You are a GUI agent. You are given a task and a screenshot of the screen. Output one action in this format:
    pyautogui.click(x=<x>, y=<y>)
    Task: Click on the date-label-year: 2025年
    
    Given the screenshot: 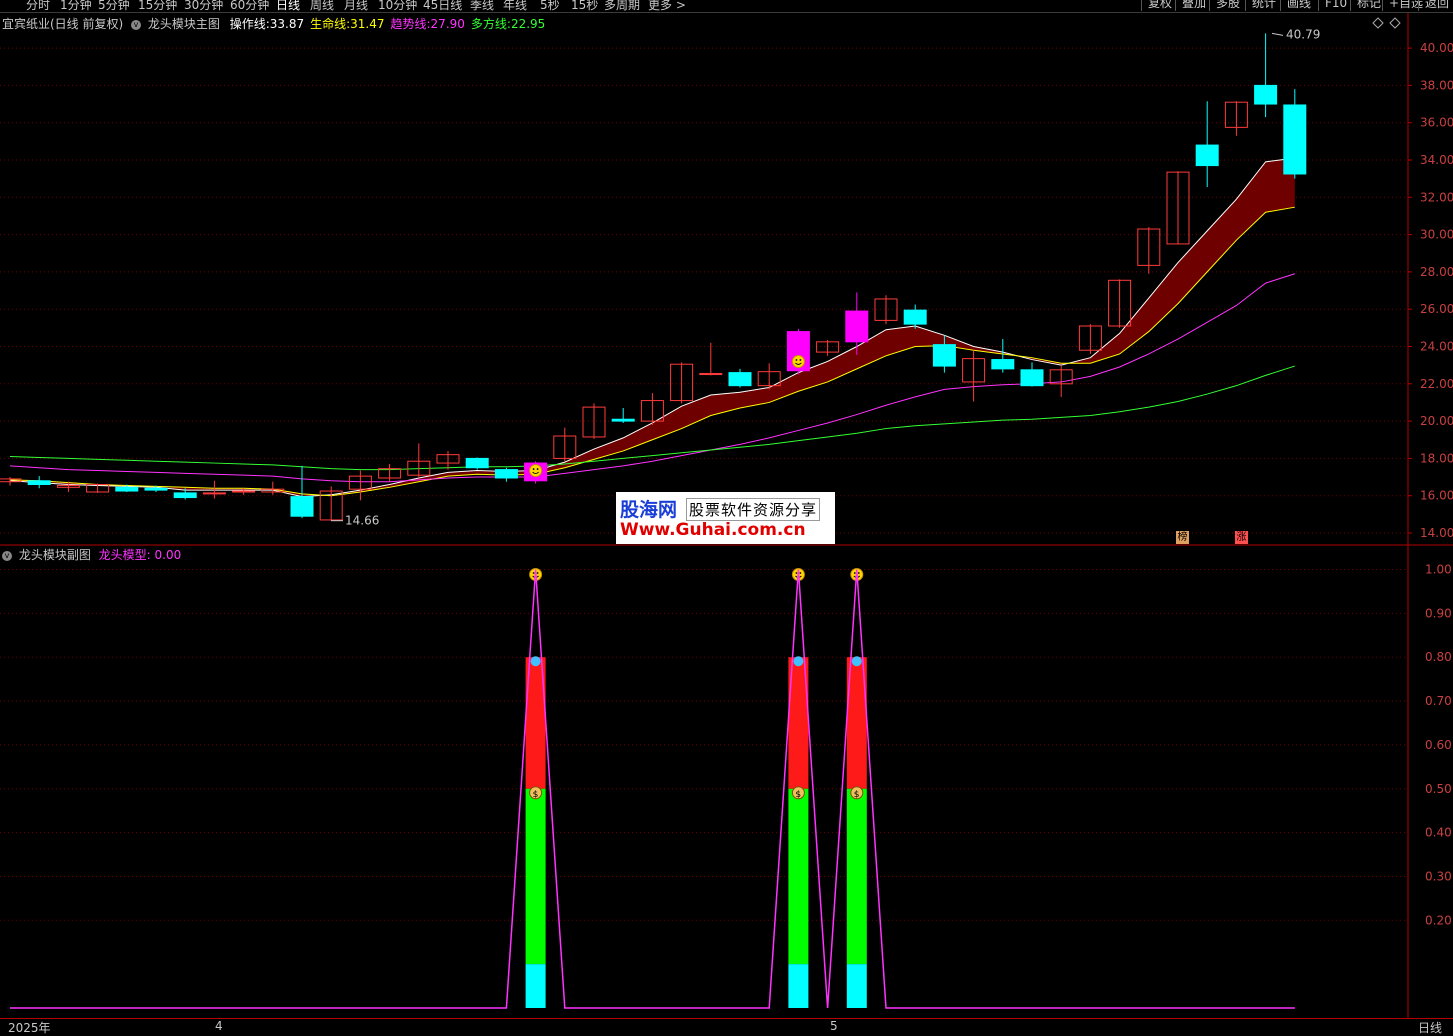 What is the action you would take?
    pyautogui.click(x=29, y=1028)
    